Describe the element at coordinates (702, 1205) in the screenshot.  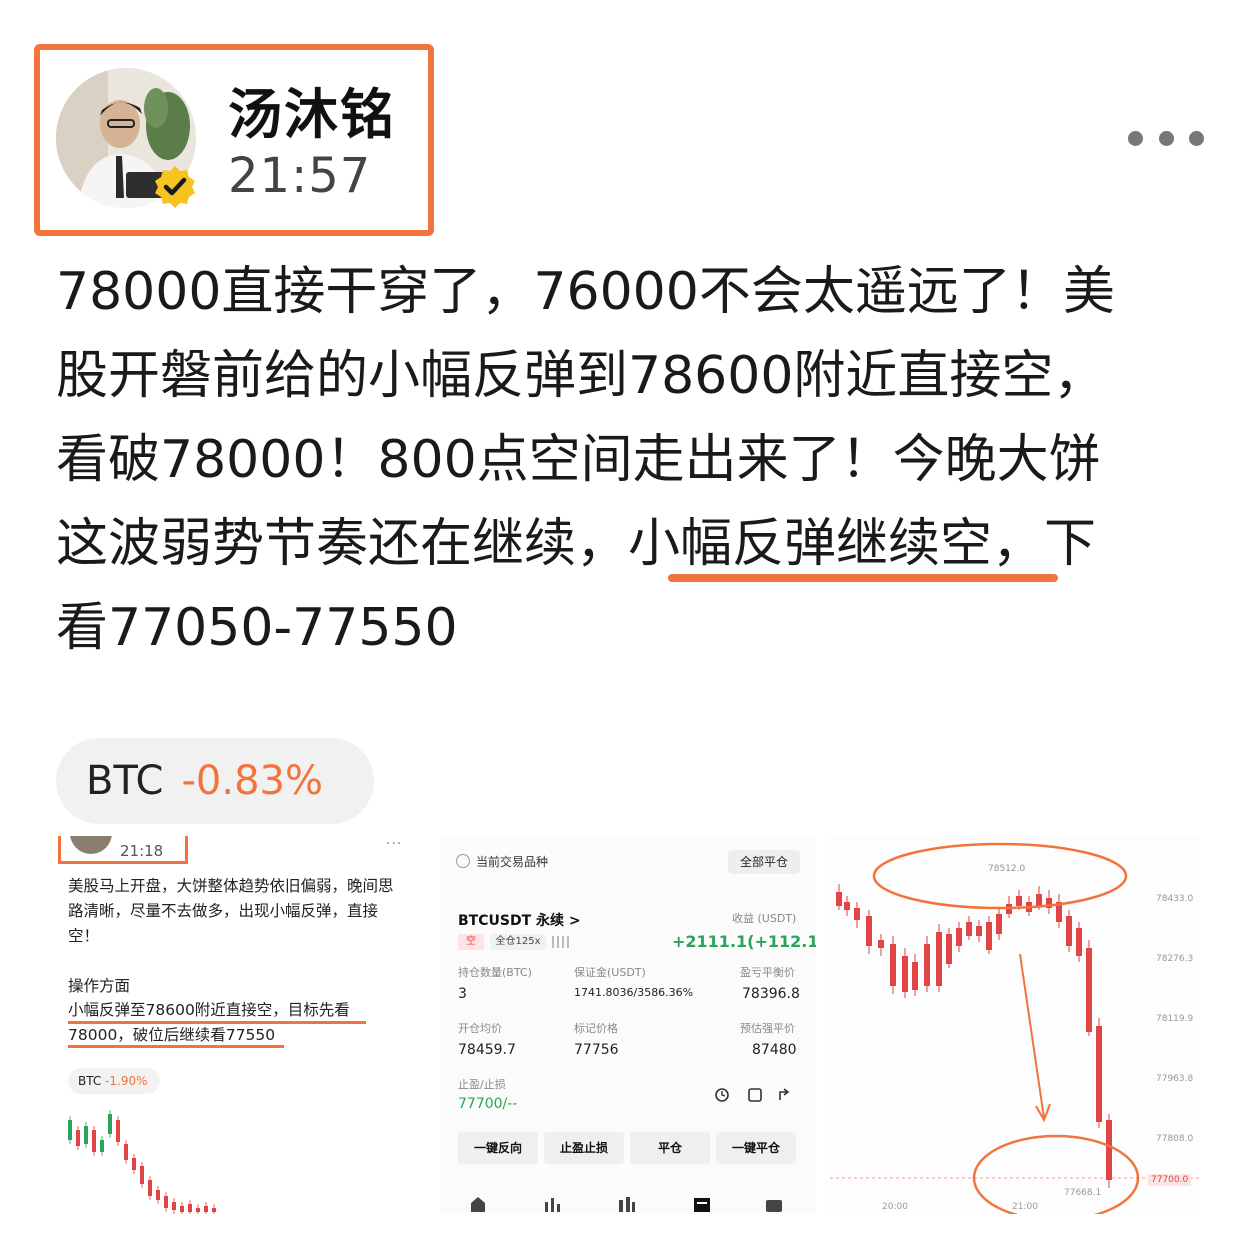
I see `futures-icon` at that location.